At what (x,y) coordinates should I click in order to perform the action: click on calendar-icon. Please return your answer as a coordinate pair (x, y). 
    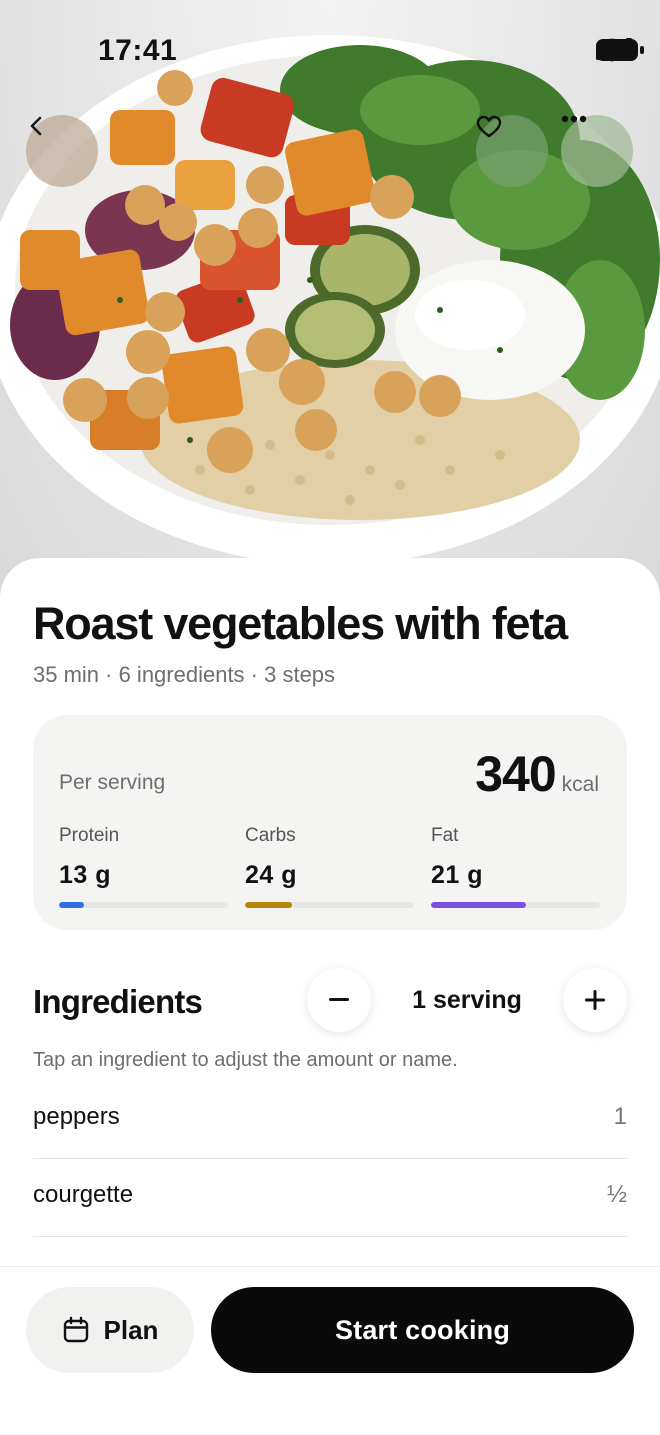
    Looking at the image, I should click on (75, 1329).